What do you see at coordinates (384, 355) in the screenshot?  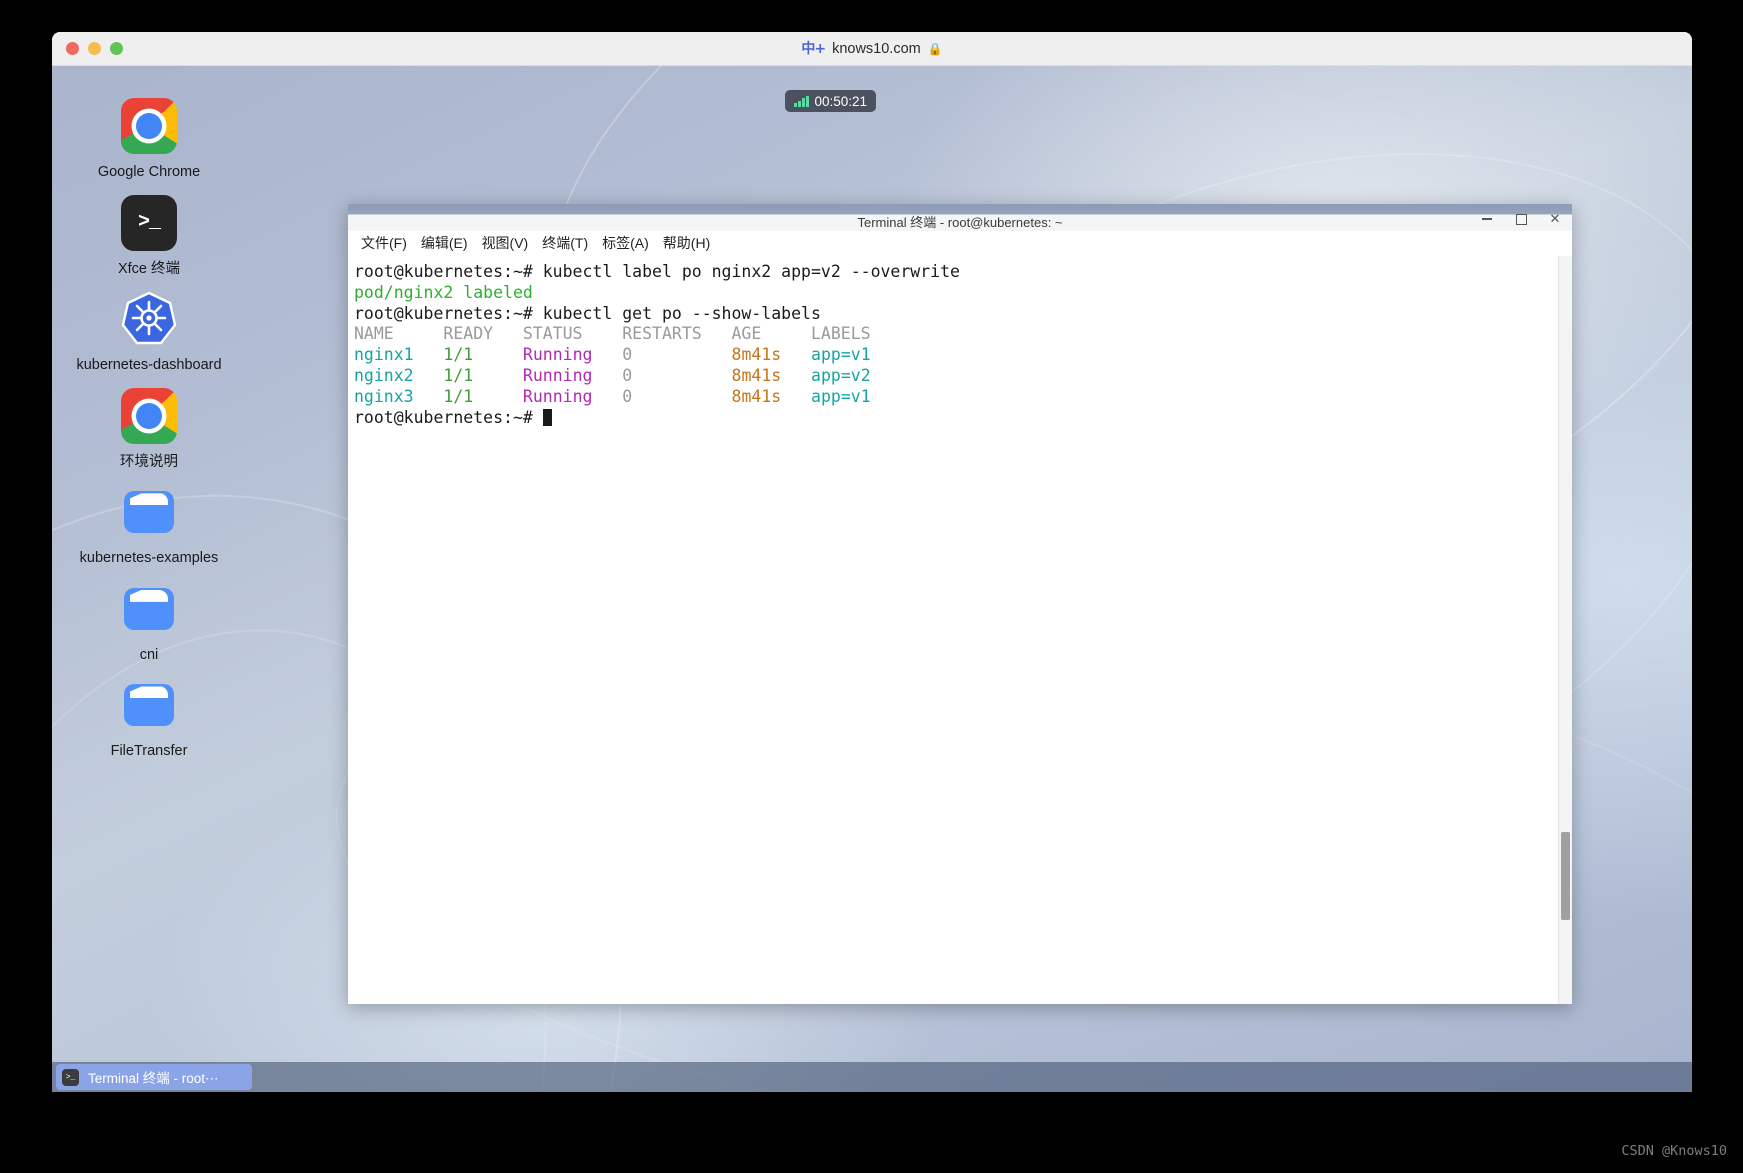 I see `terminal-text: nginx1` at bounding box center [384, 355].